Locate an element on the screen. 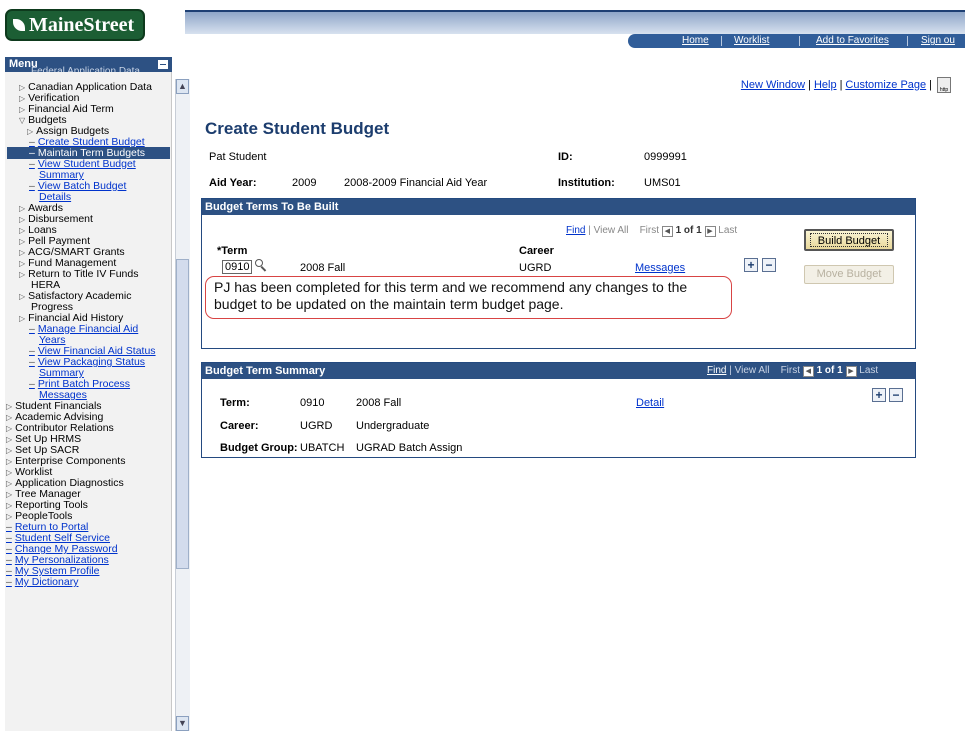  page-title: Create Student Budget is located at coordinates (297, 128).